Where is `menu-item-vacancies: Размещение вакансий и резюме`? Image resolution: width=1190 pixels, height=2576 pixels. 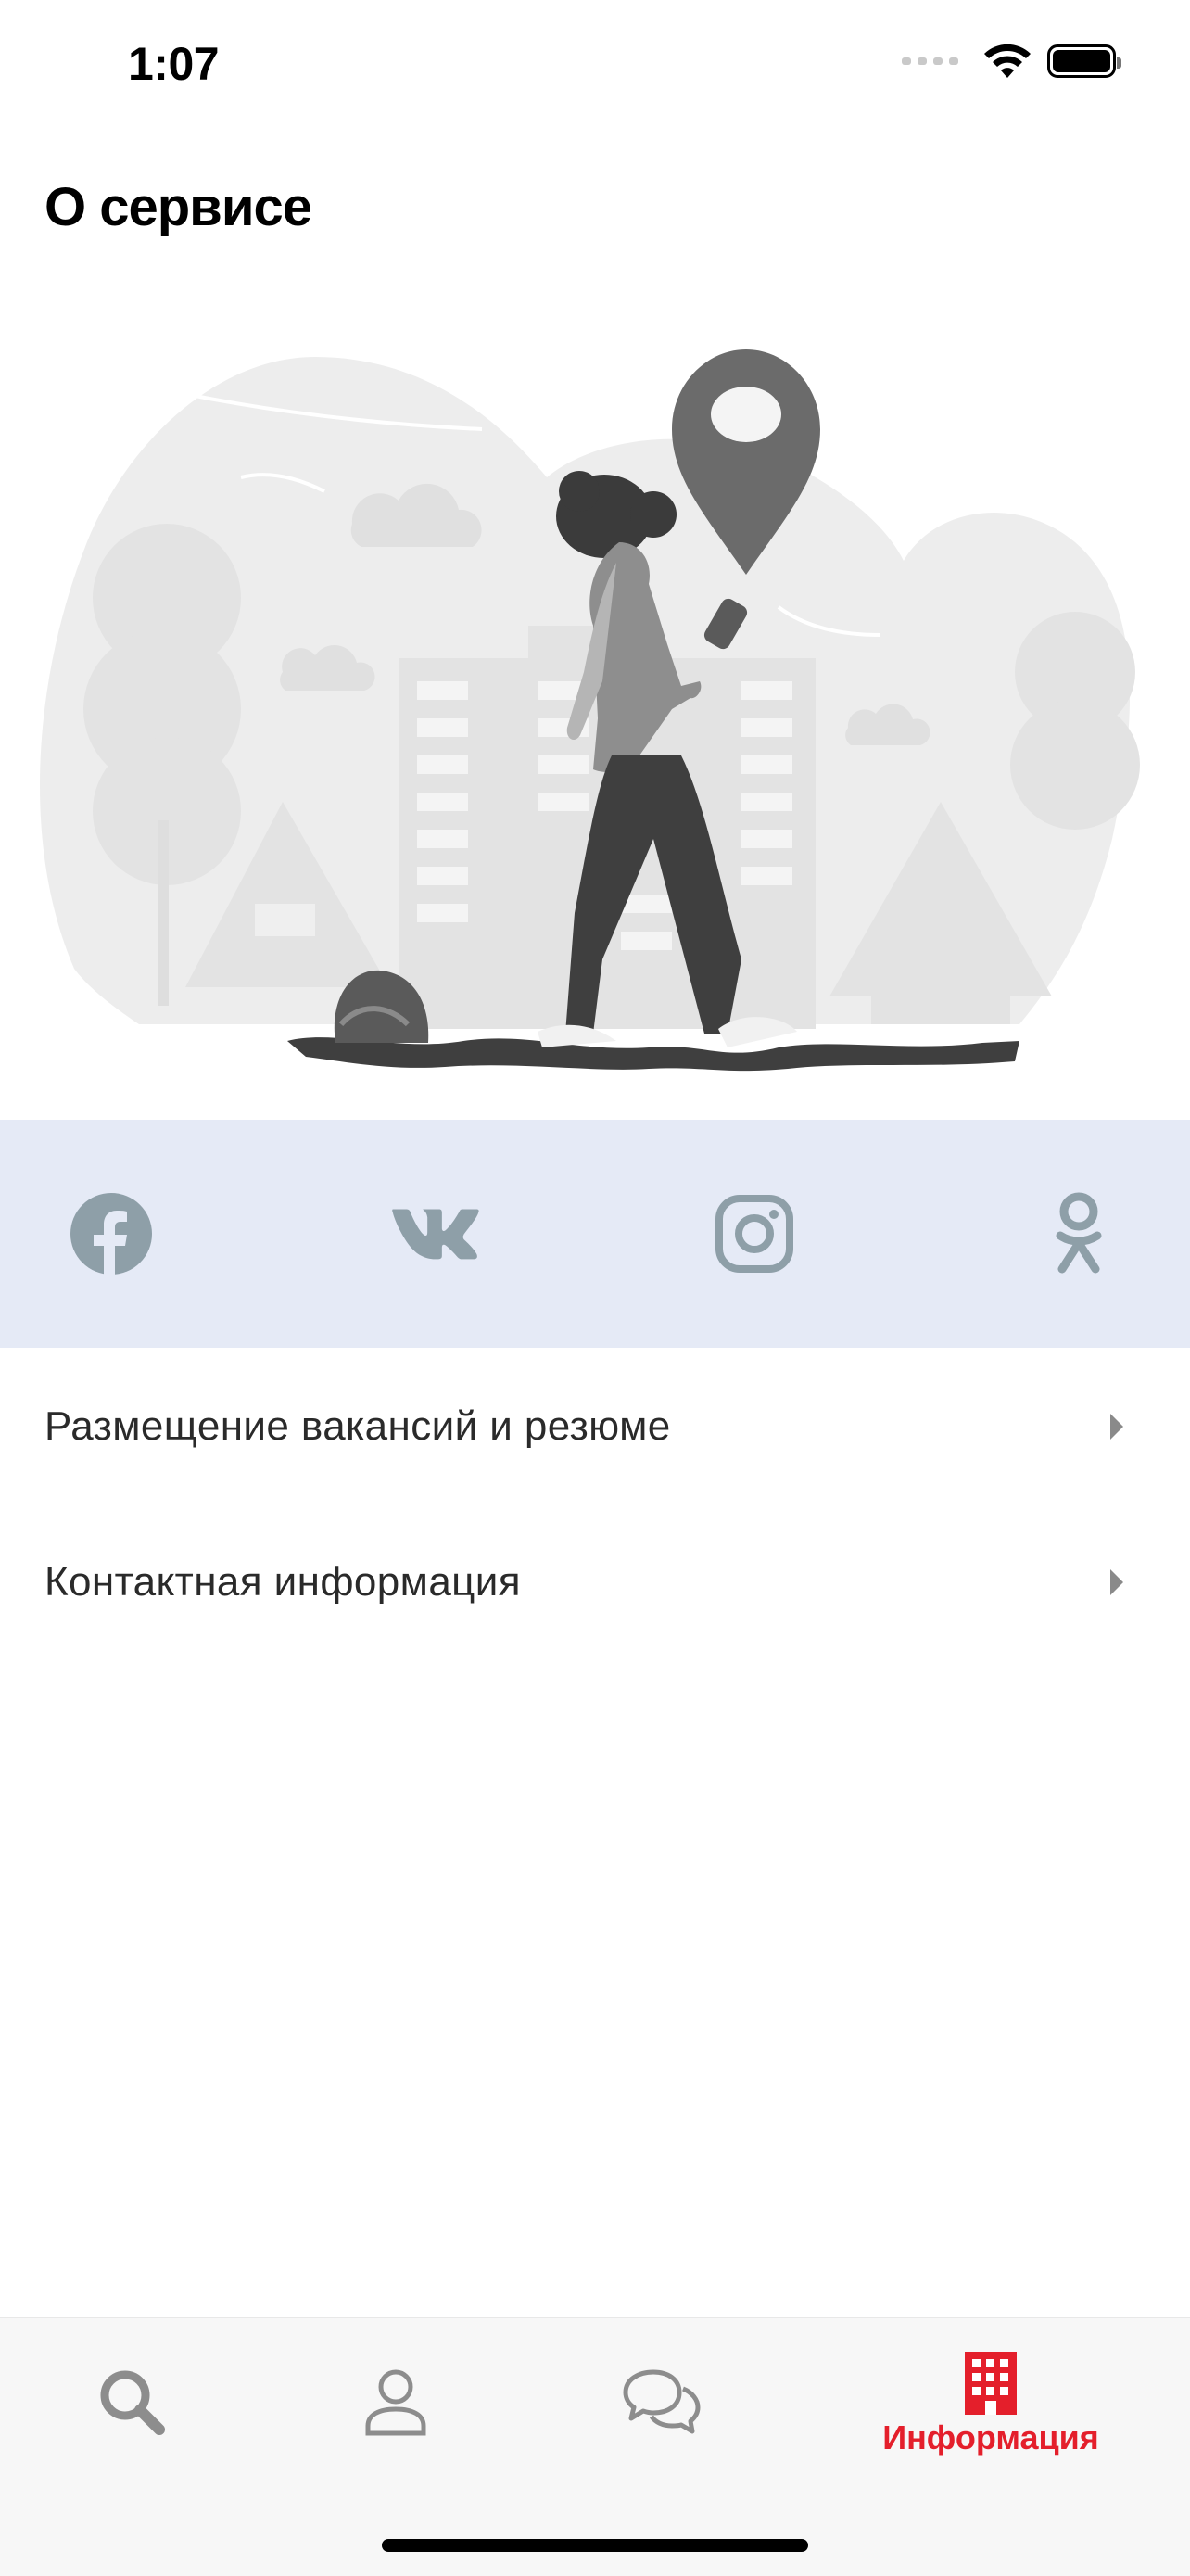
menu-item-vacancies: Размещение вакансий и резюме is located at coordinates (595, 1426).